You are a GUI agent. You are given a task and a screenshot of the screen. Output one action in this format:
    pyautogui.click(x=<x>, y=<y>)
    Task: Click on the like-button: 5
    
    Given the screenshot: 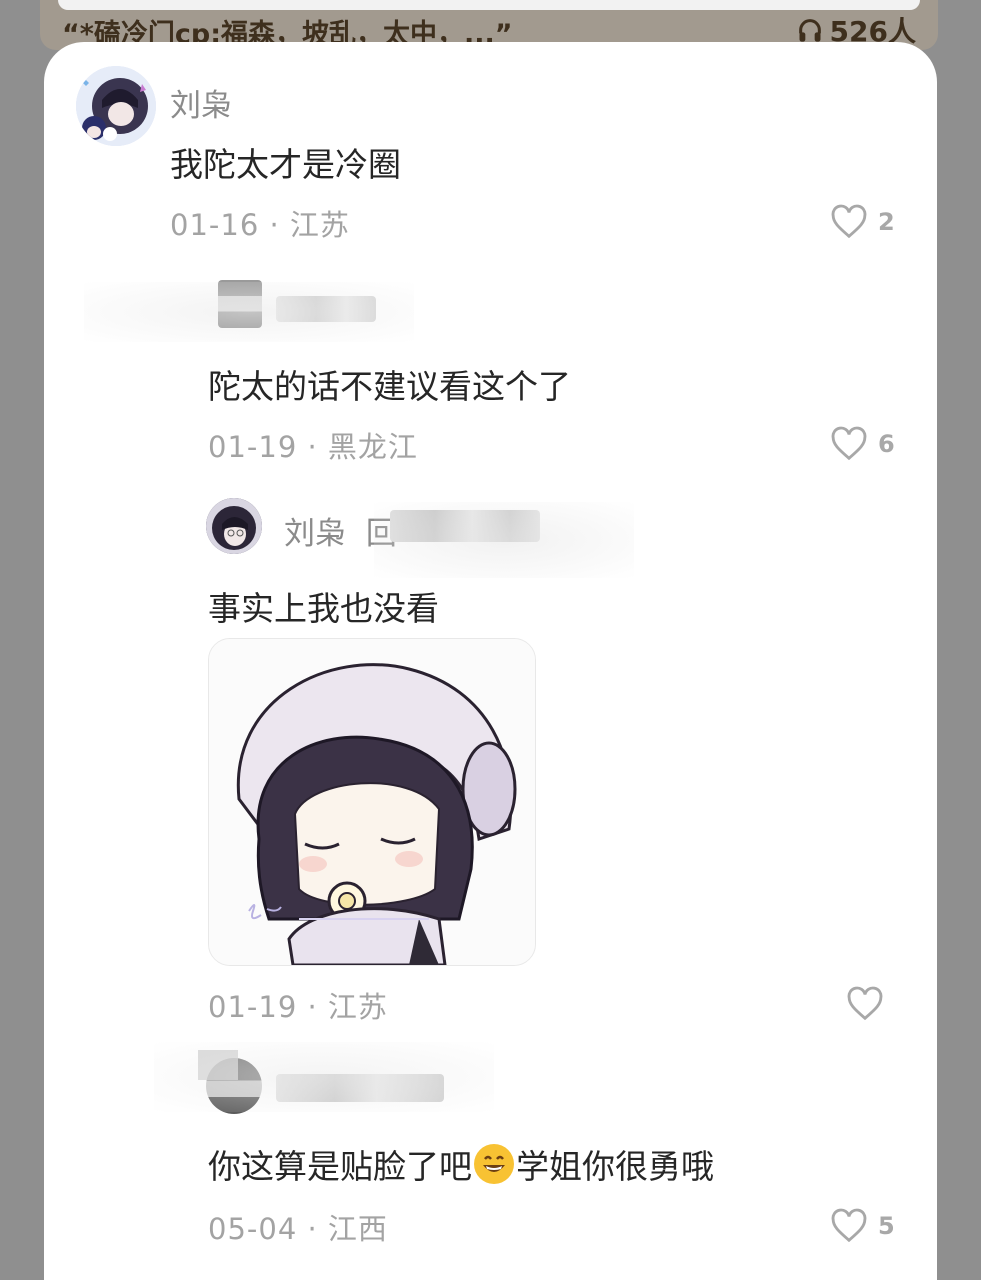 What is the action you would take?
    pyautogui.click(x=862, y=1226)
    